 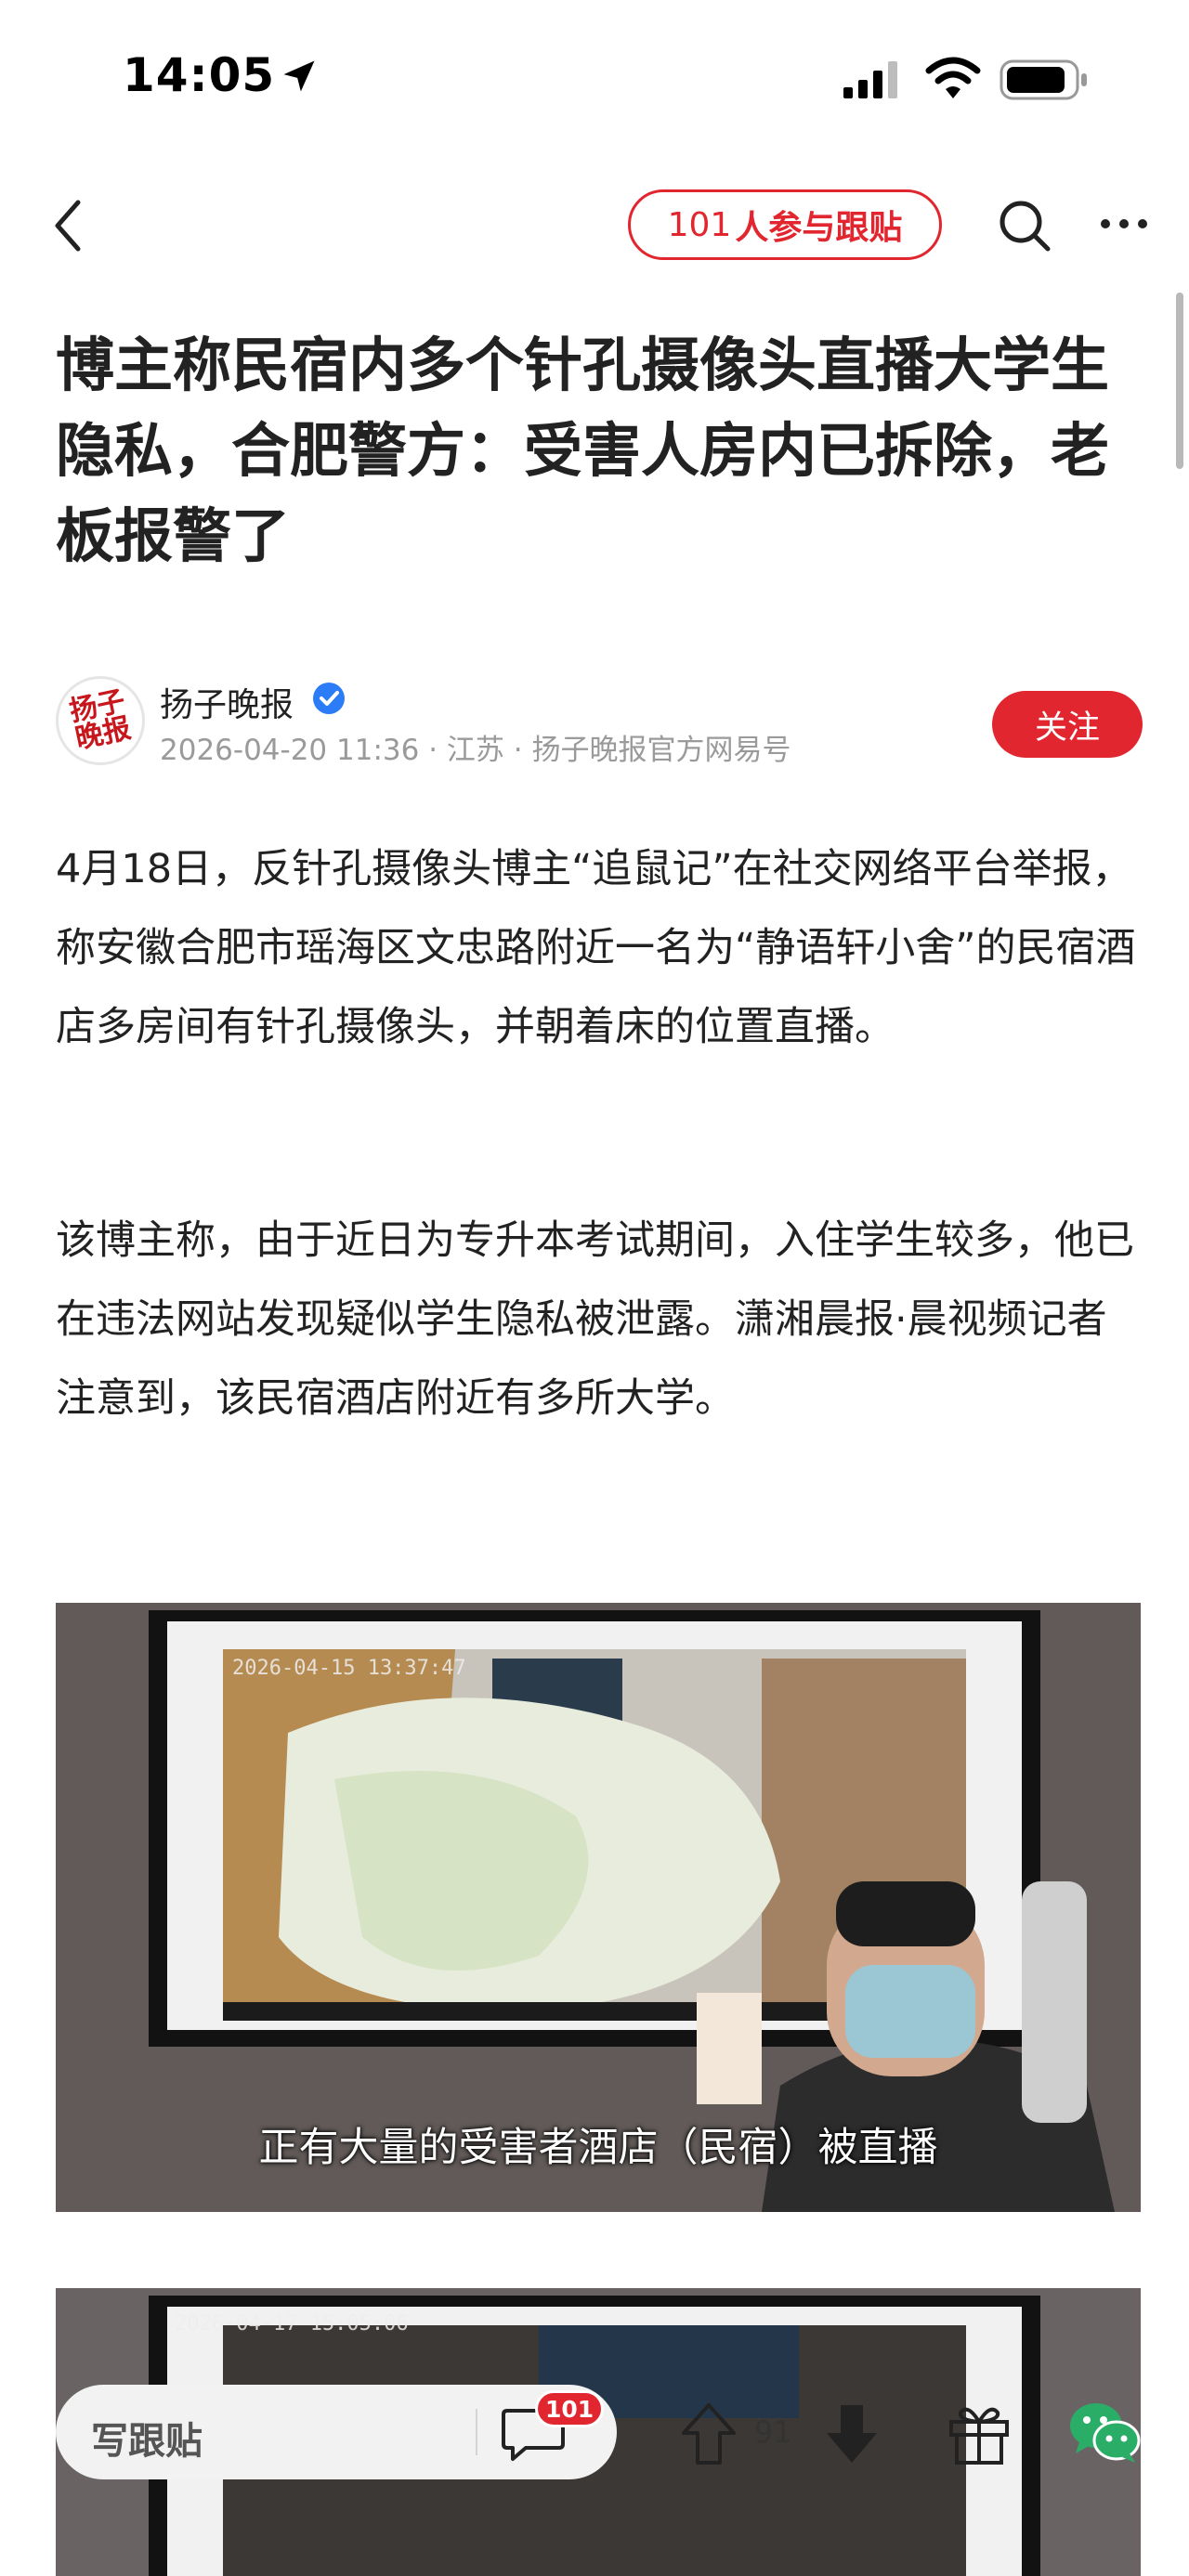 What do you see at coordinates (1103, 2432) in the screenshot?
I see `wechat-share-icon` at bounding box center [1103, 2432].